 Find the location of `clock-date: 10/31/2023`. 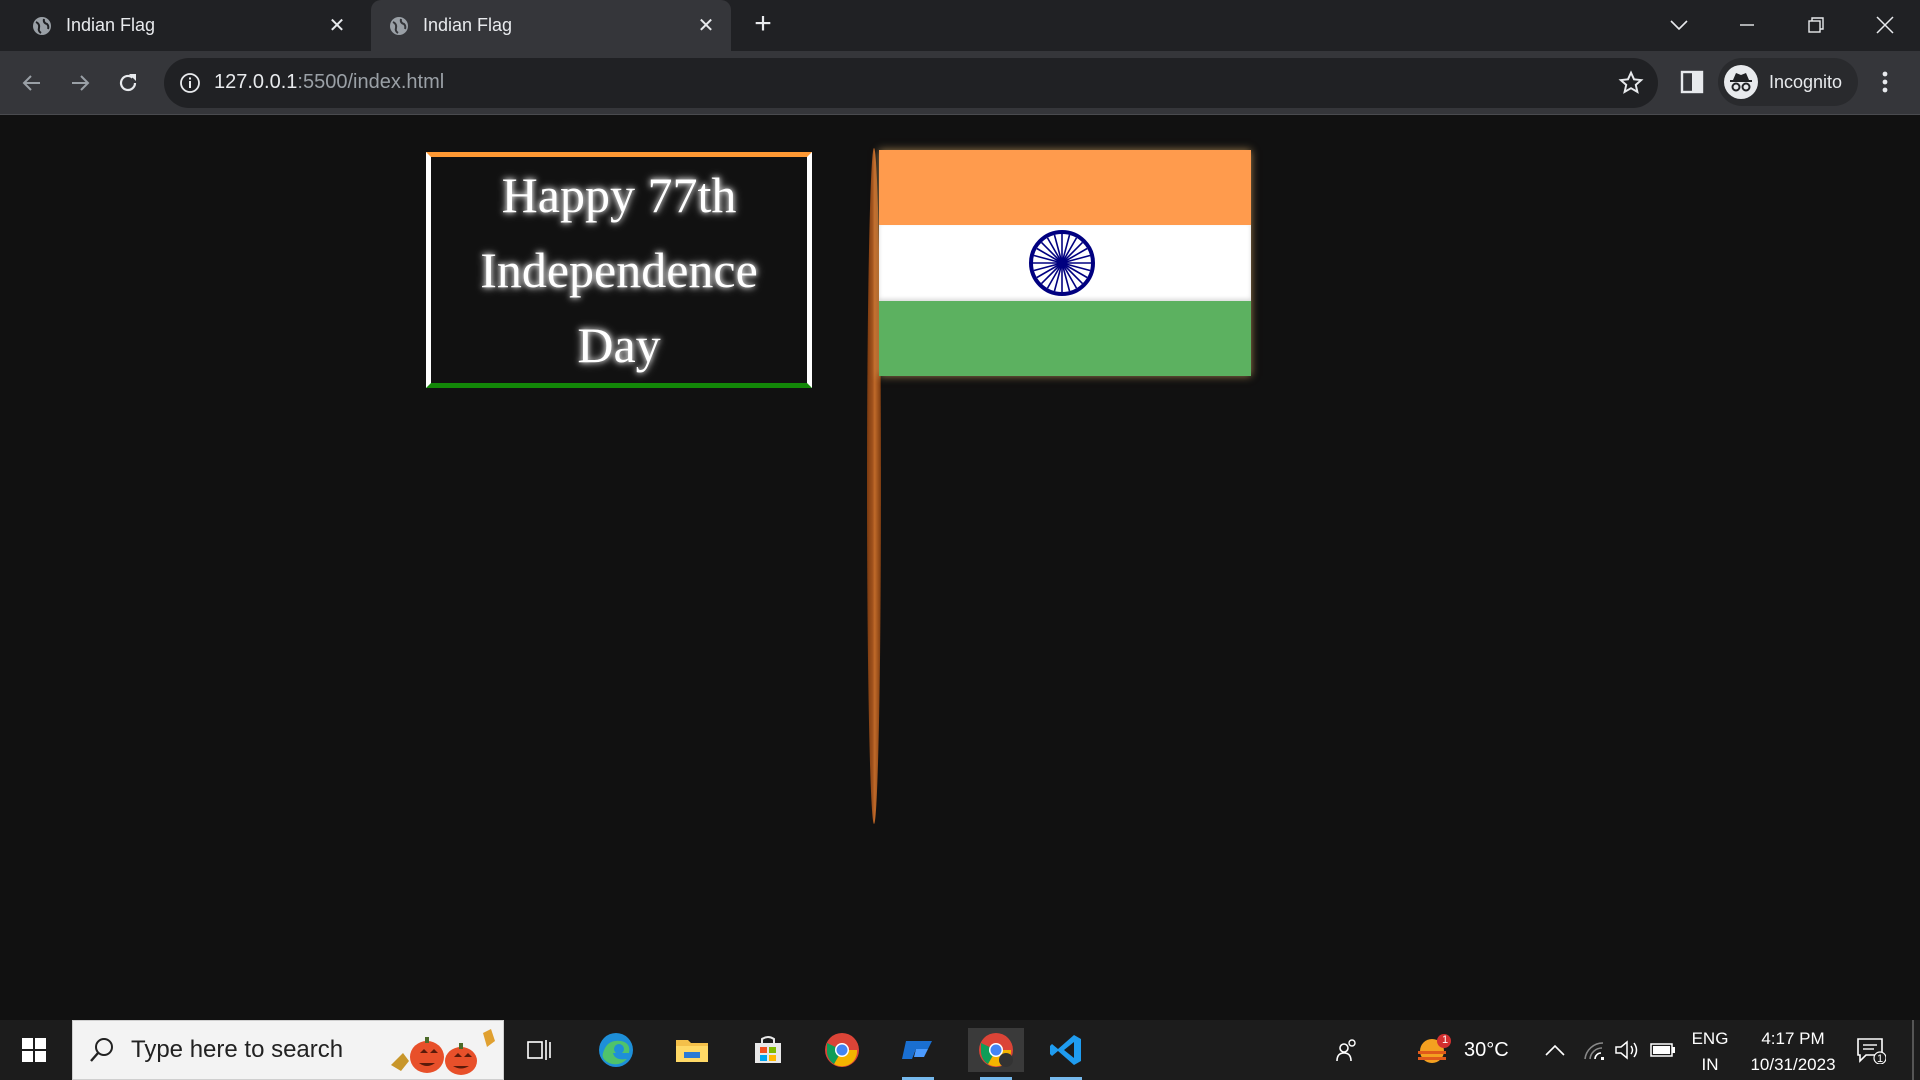

clock-date: 10/31/2023 is located at coordinates (1793, 1064).